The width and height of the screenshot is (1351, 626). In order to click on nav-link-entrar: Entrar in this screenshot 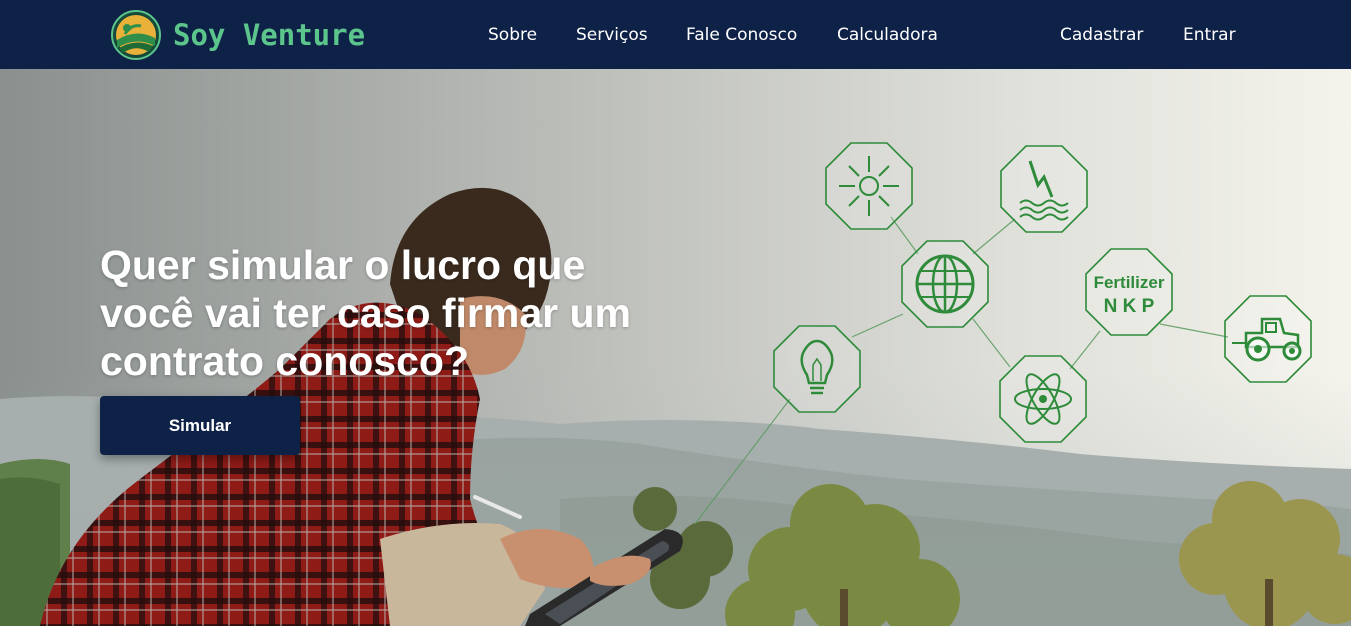, I will do `click(1209, 35)`.